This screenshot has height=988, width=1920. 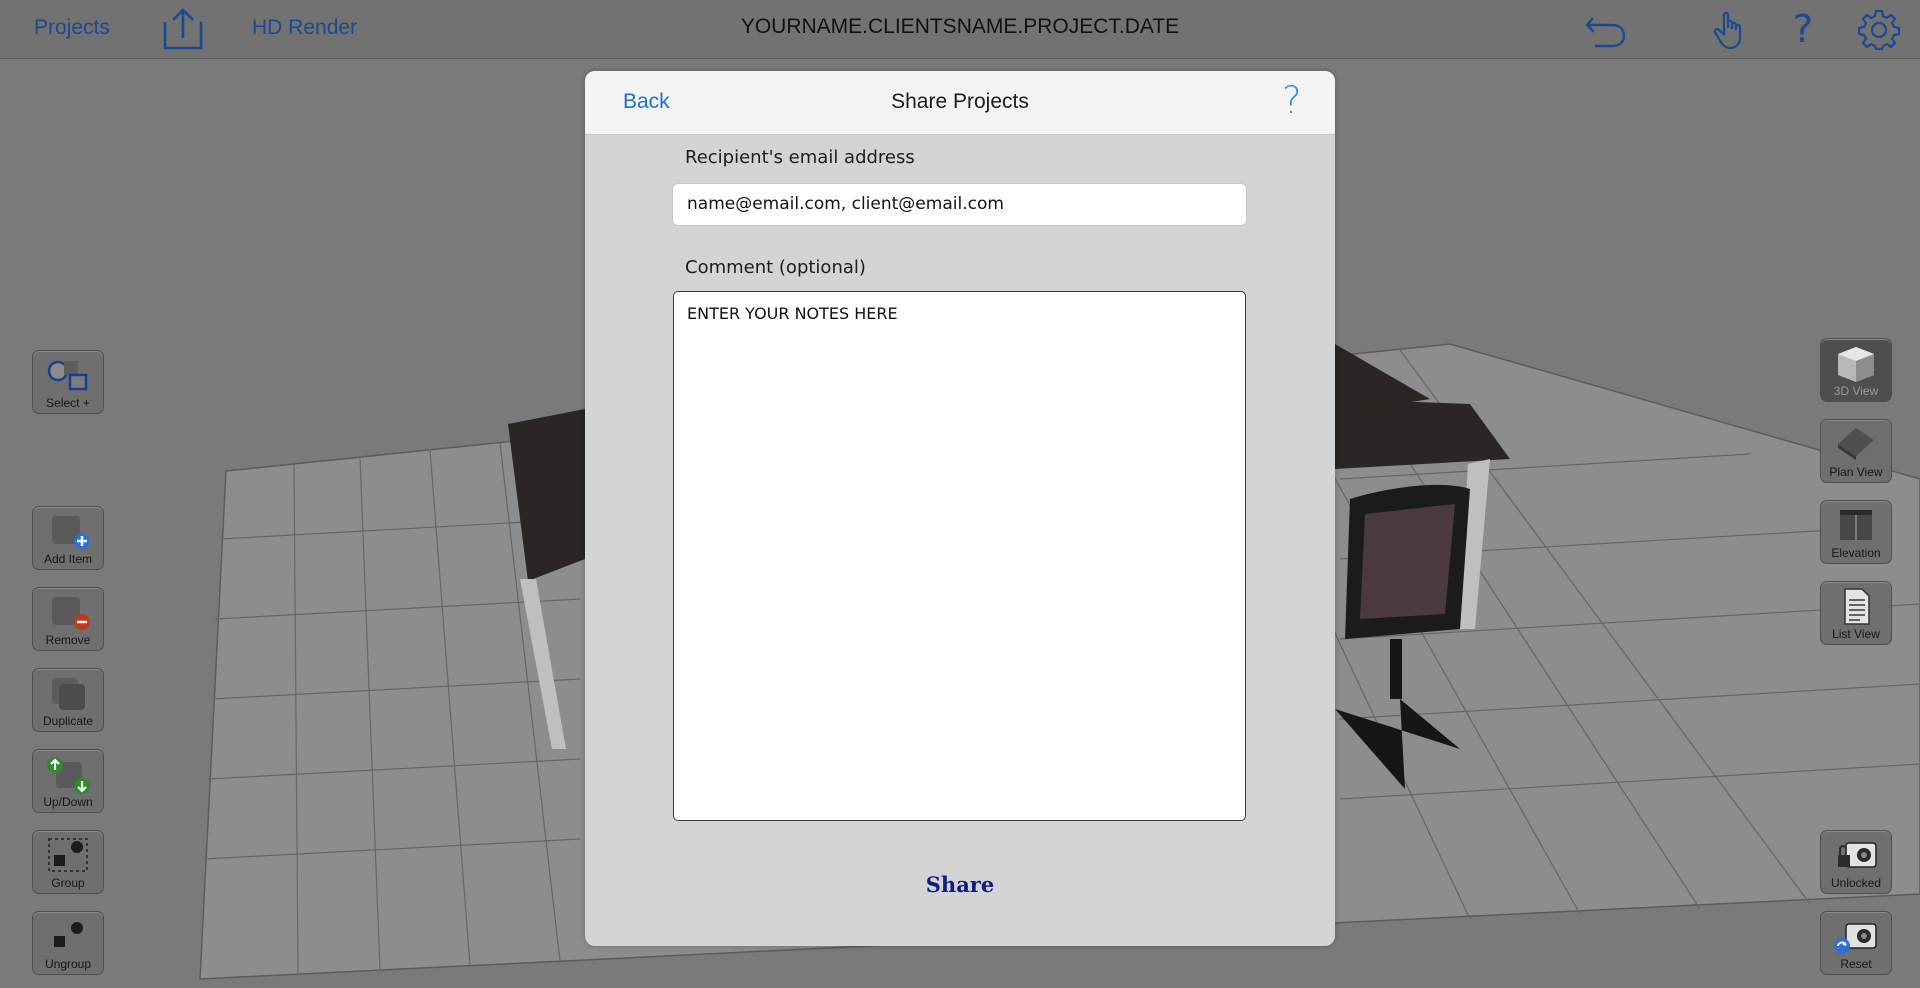 I want to click on duplicate-button: Duplicate, so click(x=68, y=700).